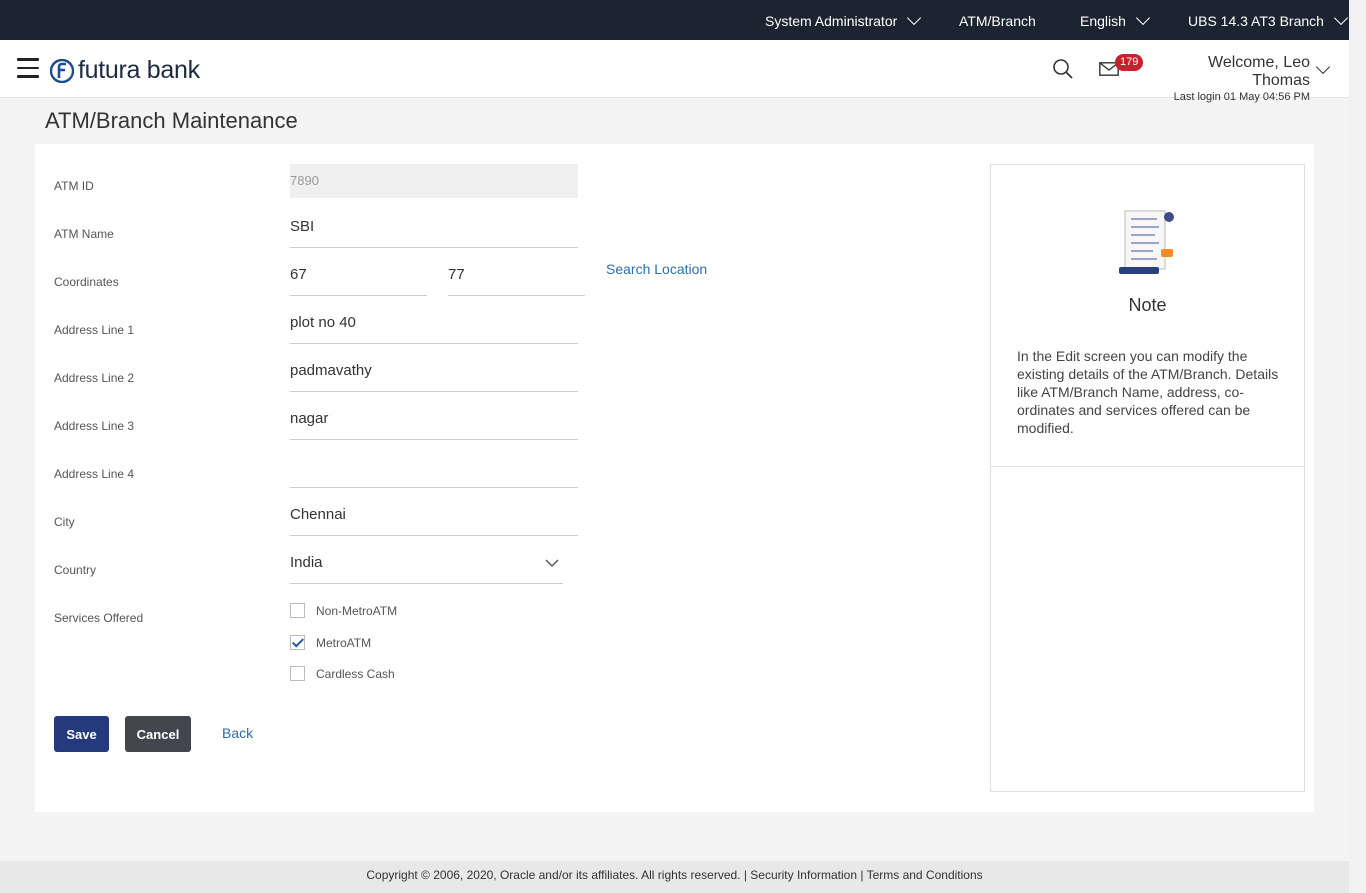  What do you see at coordinates (297, 642) in the screenshot?
I see `checkbox-checked` at bounding box center [297, 642].